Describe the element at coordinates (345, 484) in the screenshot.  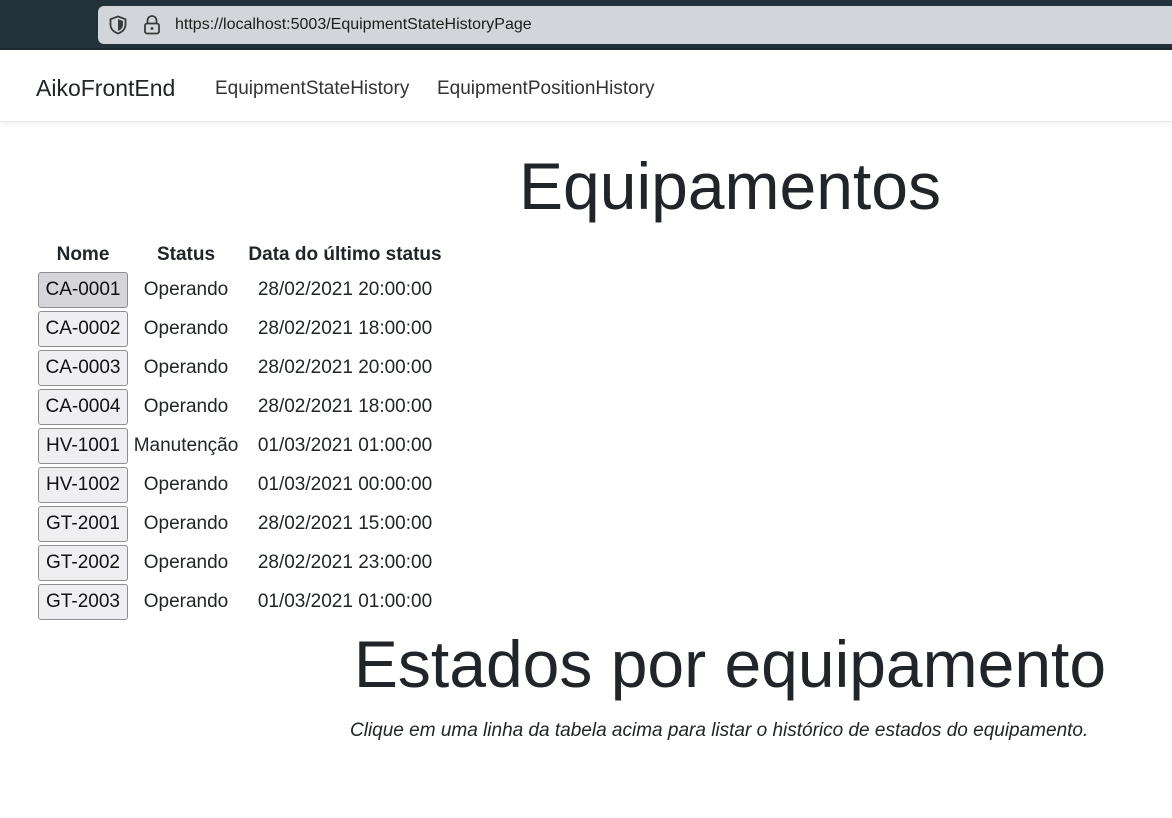
I see `date-cell: 01/03/2021 00:00:00` at that location.